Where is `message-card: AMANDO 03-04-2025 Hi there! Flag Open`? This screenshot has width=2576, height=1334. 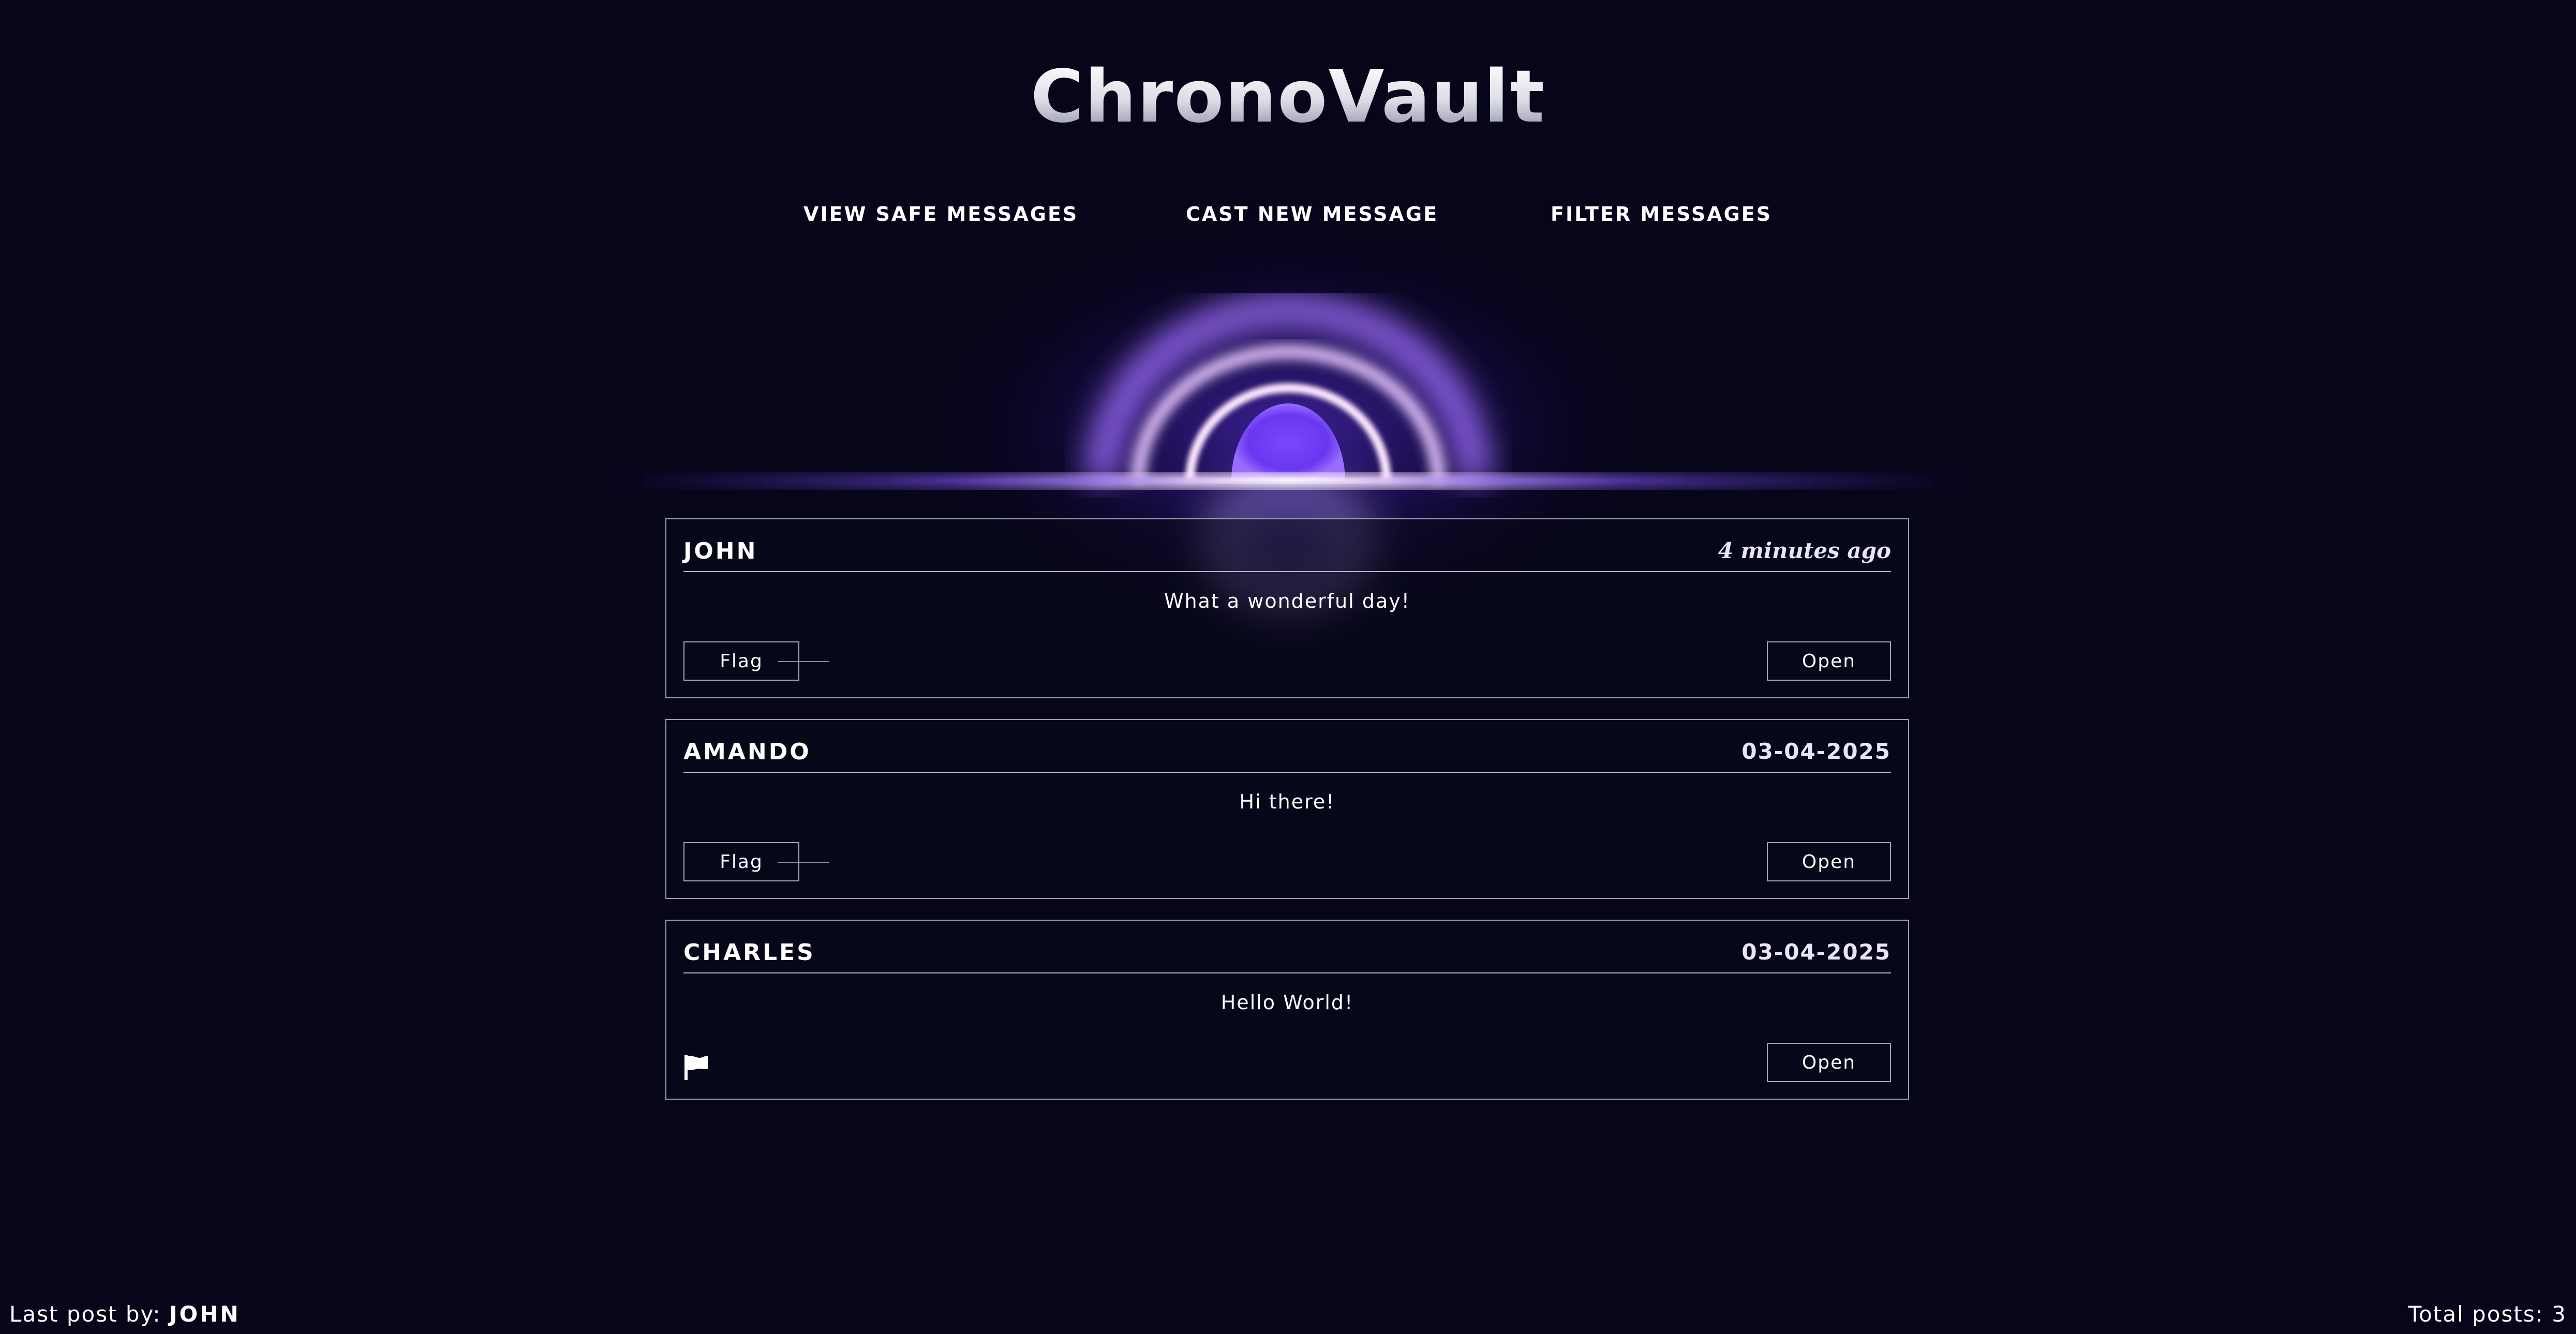 message-card: AMANDO 03-04-2025 Hi there! Flag Open is located at coordinates (1287, 809).